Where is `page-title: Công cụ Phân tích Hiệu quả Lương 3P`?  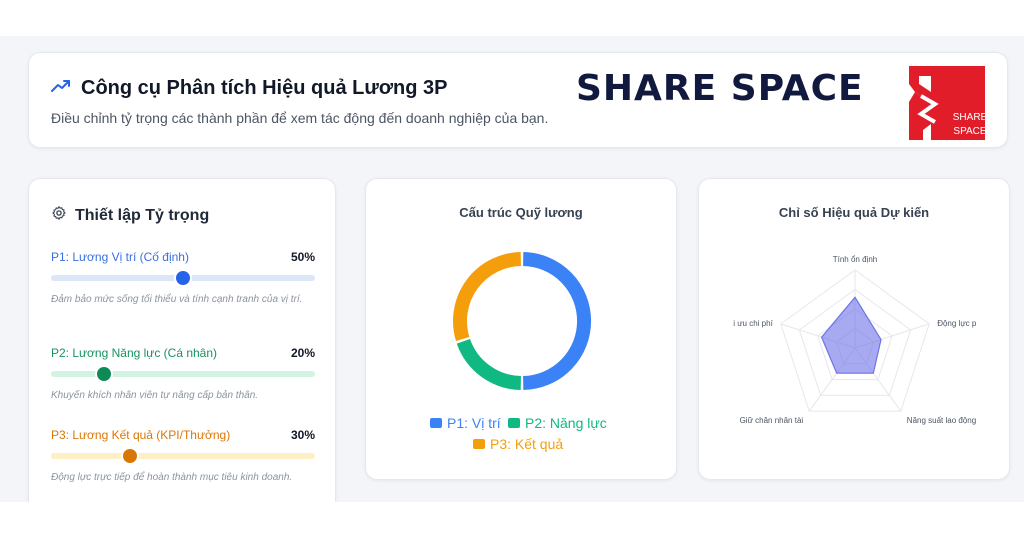
page-title: Công cụ Phân tích Hiệu quả Lương 3P is located at coordinates (264, 88).